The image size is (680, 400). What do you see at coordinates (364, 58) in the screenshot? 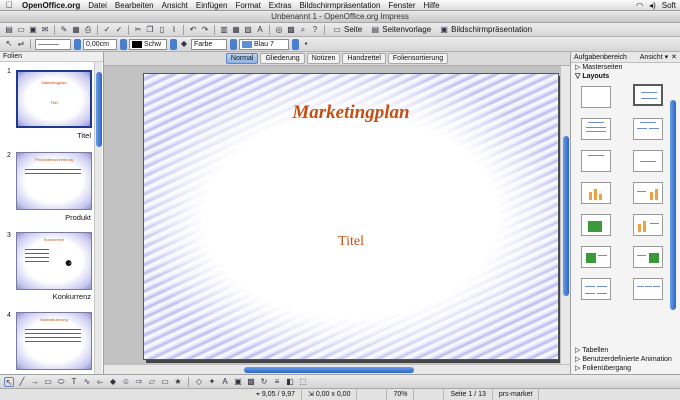
I see `tab-handzettel: Handzettel` at bounding box center [364, 58].